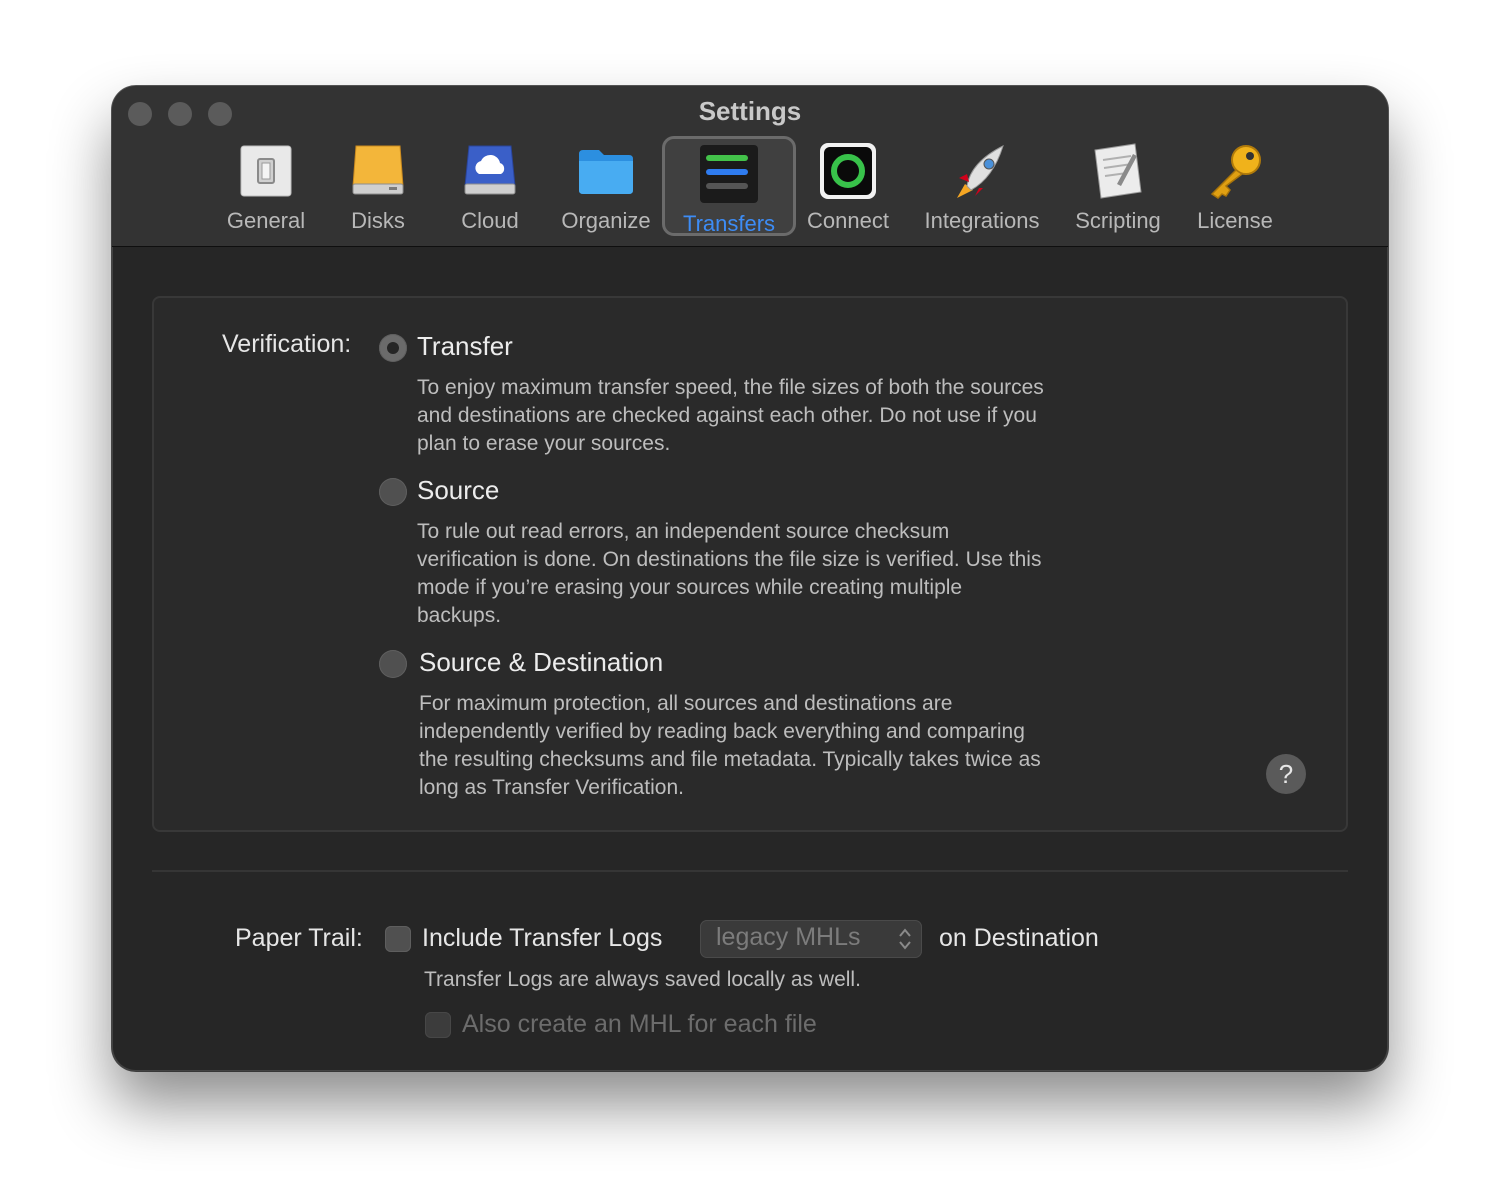 Image resolution: width=1500 pixels, height=1178 pixels. I want to click on description-line: long as Transfer Verification., so click(551, 787).